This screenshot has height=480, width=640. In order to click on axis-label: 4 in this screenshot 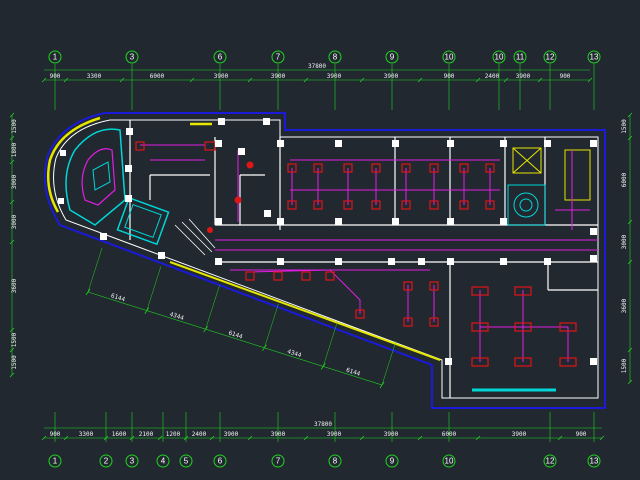, I will do `click(163, 461)`.